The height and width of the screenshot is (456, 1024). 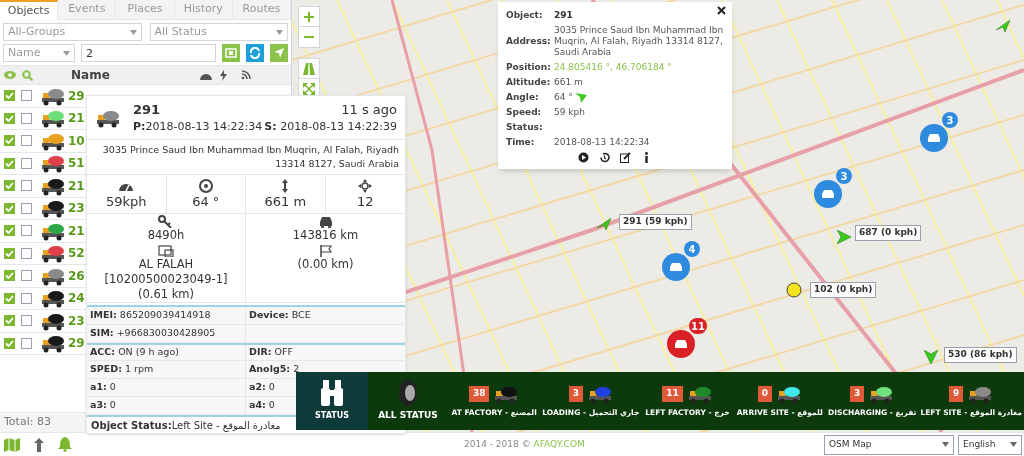 I want to click on edit-button, so click(x=625, y=157).